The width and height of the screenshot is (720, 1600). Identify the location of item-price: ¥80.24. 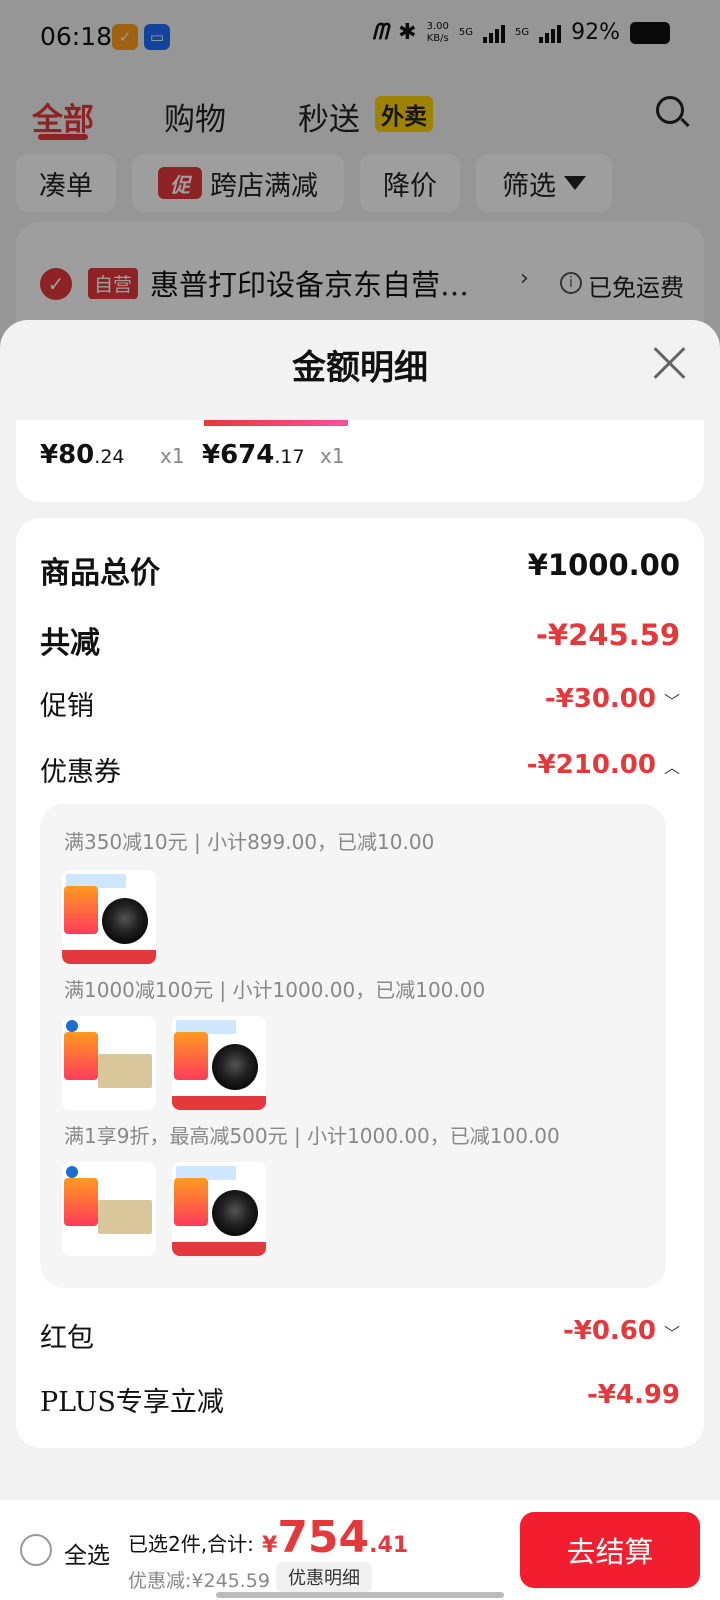
(82, 455).